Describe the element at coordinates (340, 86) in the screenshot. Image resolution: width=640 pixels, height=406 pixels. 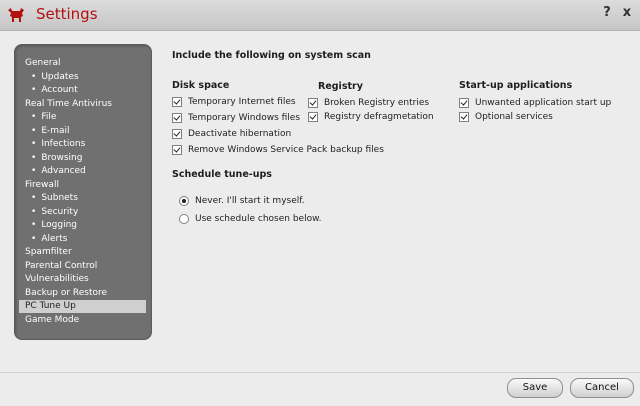
I see `registry-heading: Registry` at that location.